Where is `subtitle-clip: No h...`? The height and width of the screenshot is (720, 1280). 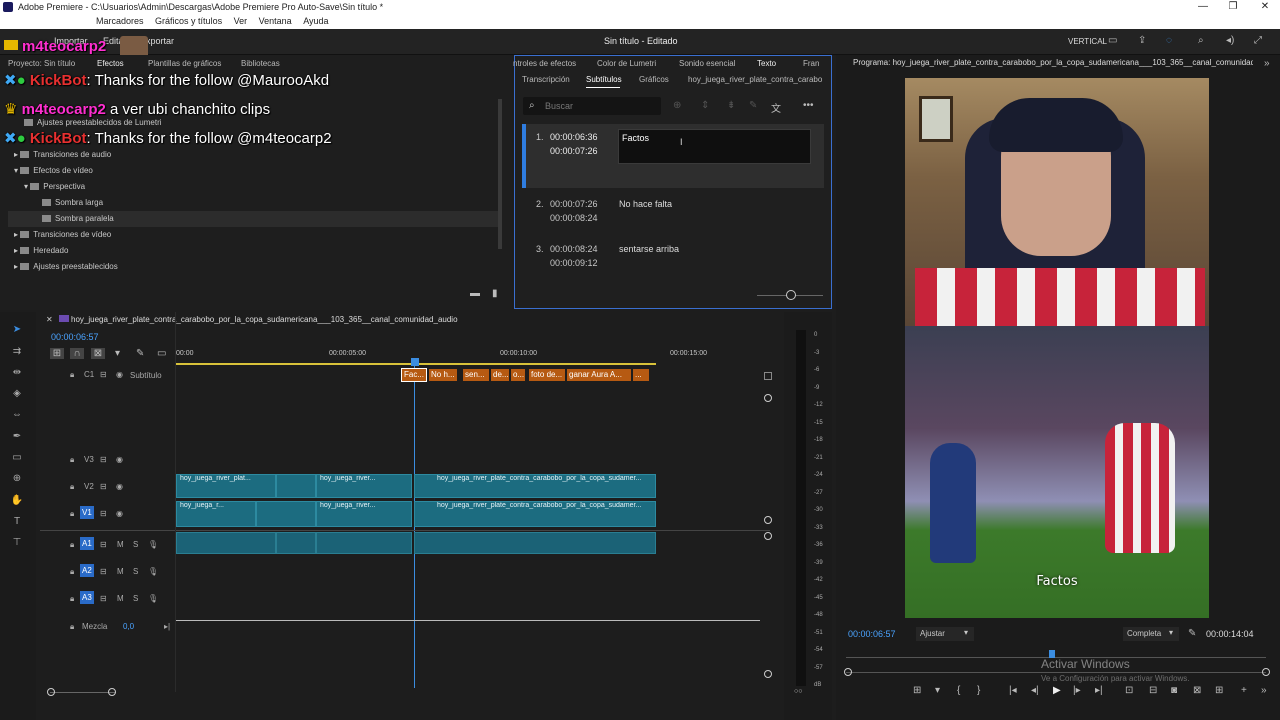
subtitle-clip: No h... is located at coordinates (443, 375).